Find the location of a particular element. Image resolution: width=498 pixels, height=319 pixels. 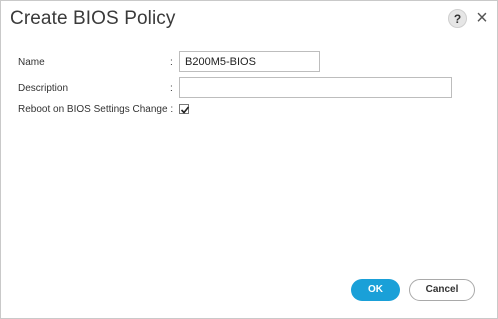

description-label: Description is located at coordinates (43, 88).